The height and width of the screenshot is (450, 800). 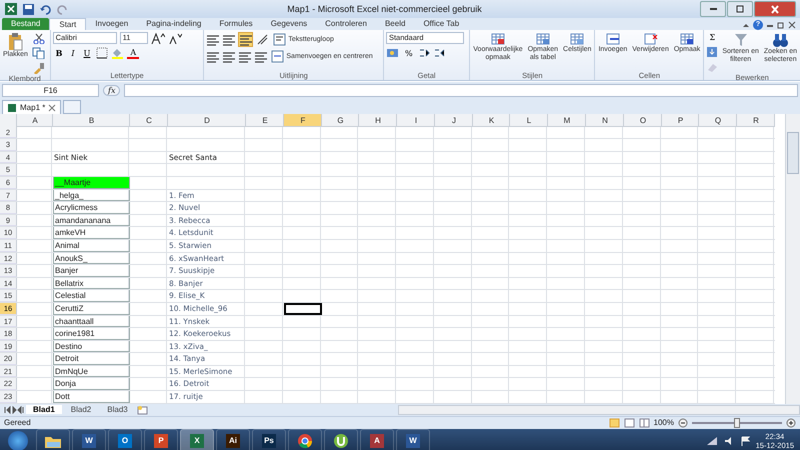 I want to click on app-icon: W, so click(x=413, y=441).